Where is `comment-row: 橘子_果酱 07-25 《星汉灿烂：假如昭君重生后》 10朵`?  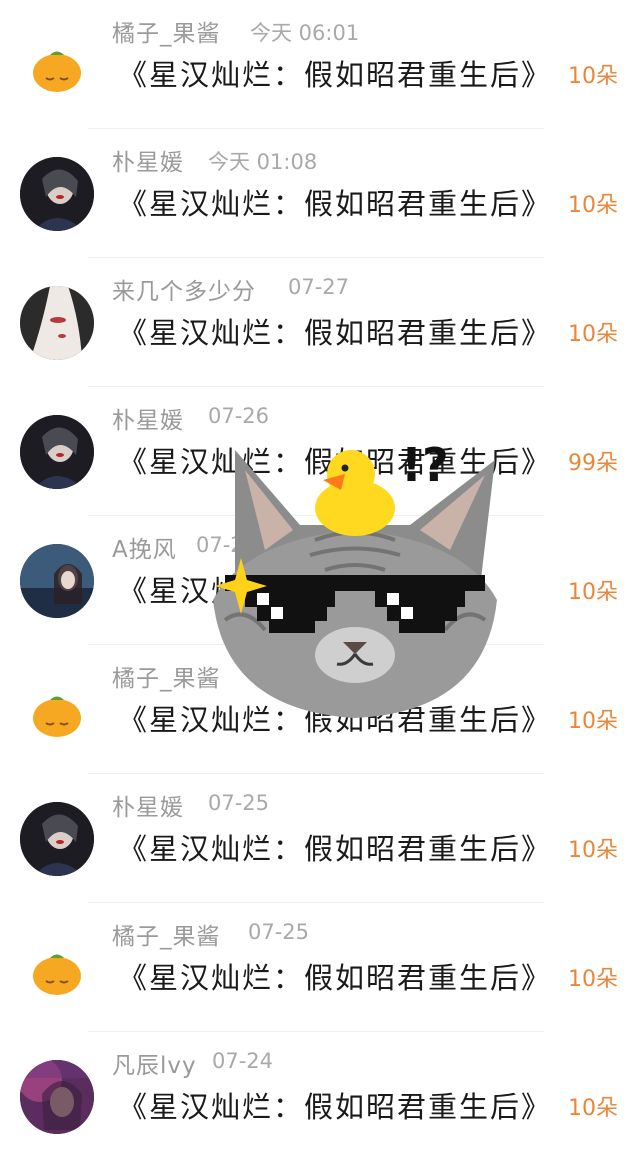
comment-row: 橘子_果酱 07-25 《星汉灿烂：假如昭君重生后》 10朵 is located at coordinates (320, 967).